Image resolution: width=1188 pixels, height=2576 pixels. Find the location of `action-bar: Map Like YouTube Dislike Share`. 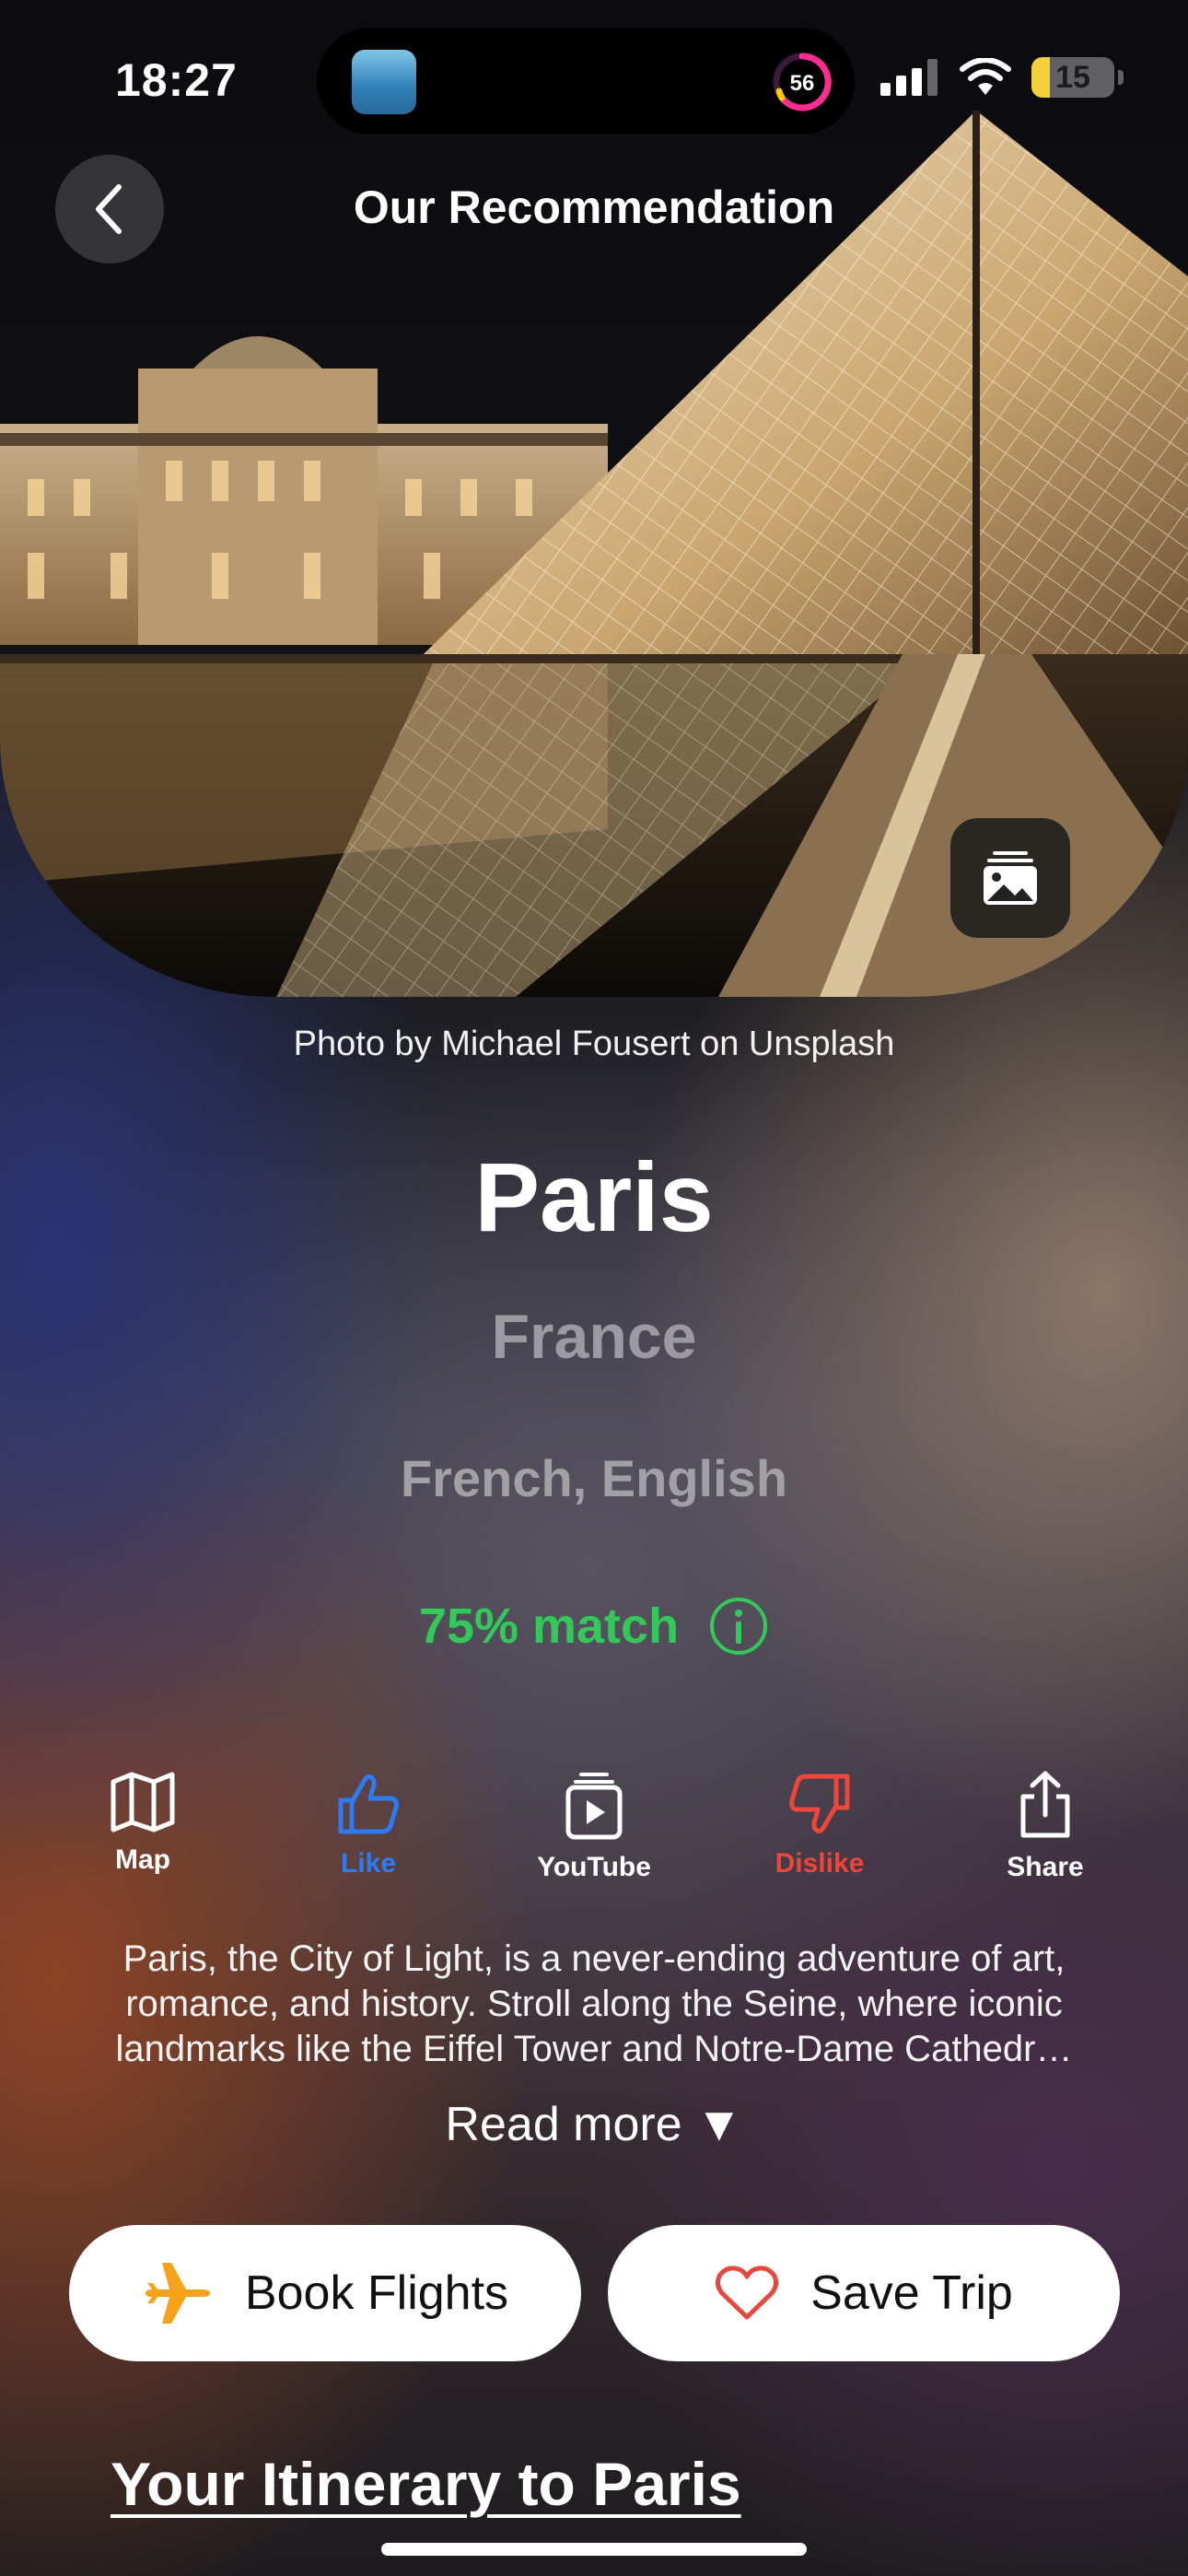

action-bar: Map Like YouTube Dislike Share is located at coordinates (594, 1827).